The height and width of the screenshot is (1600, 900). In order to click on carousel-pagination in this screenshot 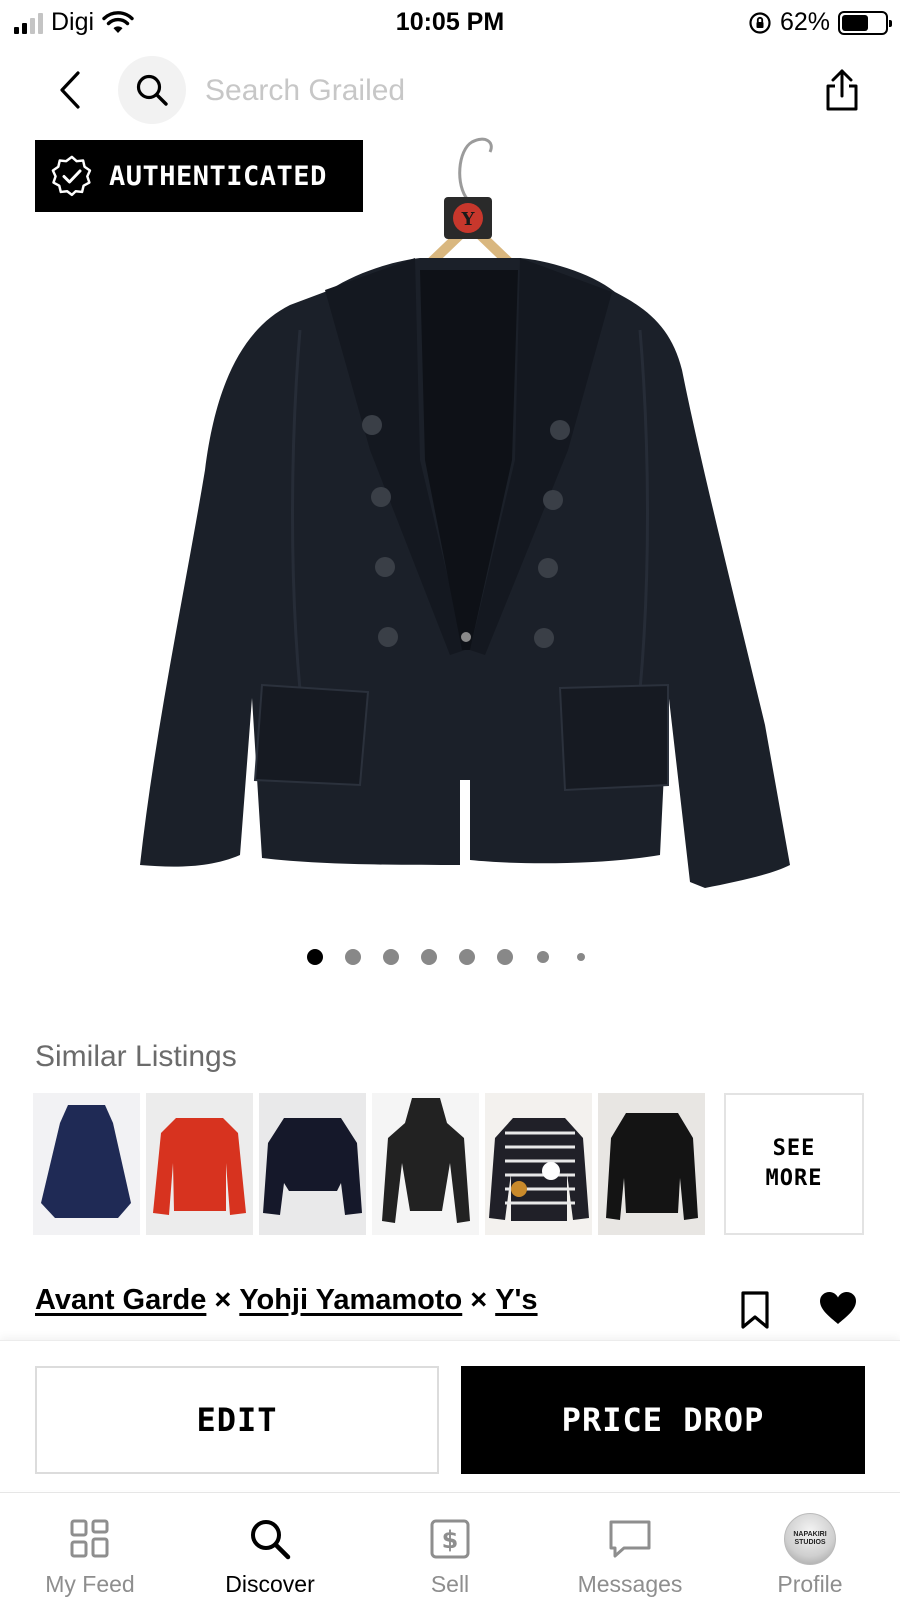, I will do `click(450, 957)`.